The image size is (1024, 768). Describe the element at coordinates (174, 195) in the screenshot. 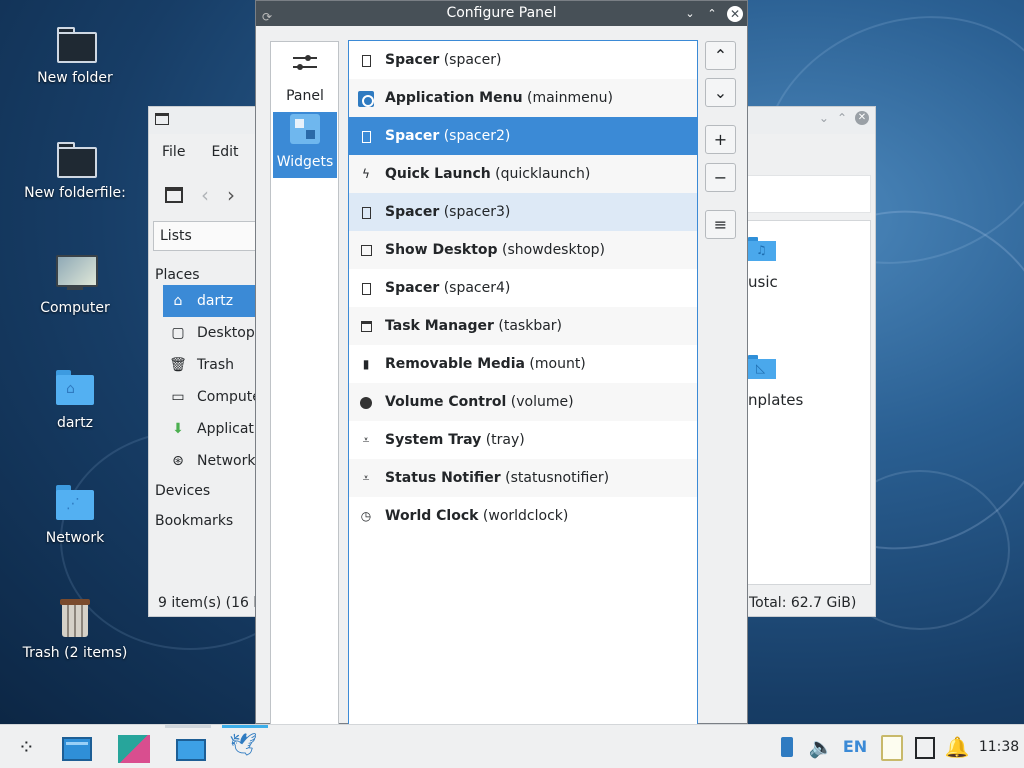

I see `new-tab-icon` at that location.